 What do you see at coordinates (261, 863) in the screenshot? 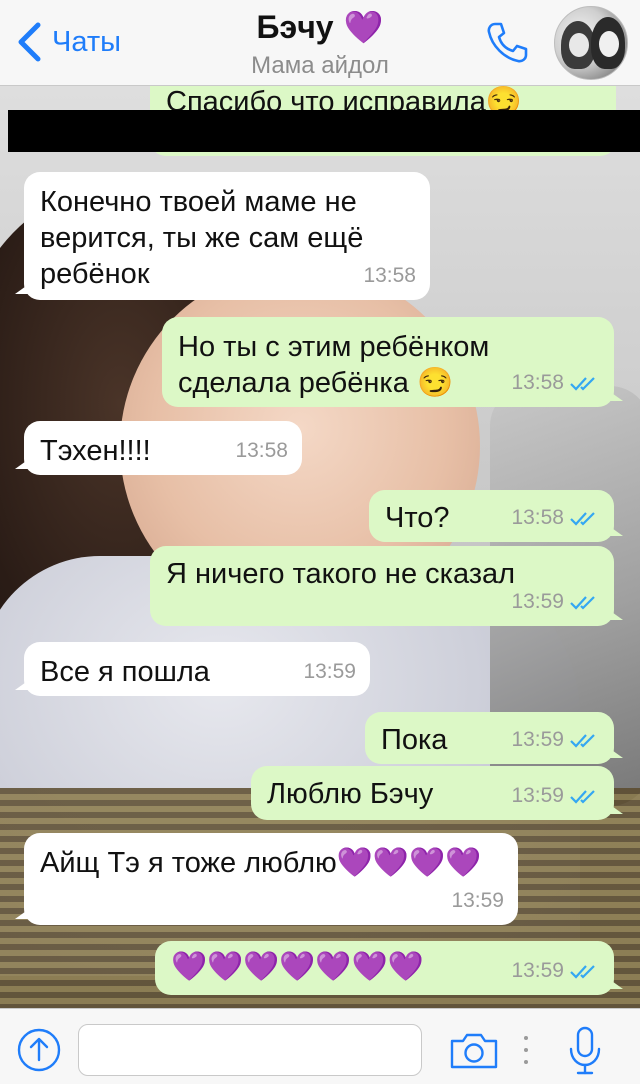
I see `message-text: Айщ Тэ я тоже люблю💜💜💜💜` at bounding box center [261, 863].